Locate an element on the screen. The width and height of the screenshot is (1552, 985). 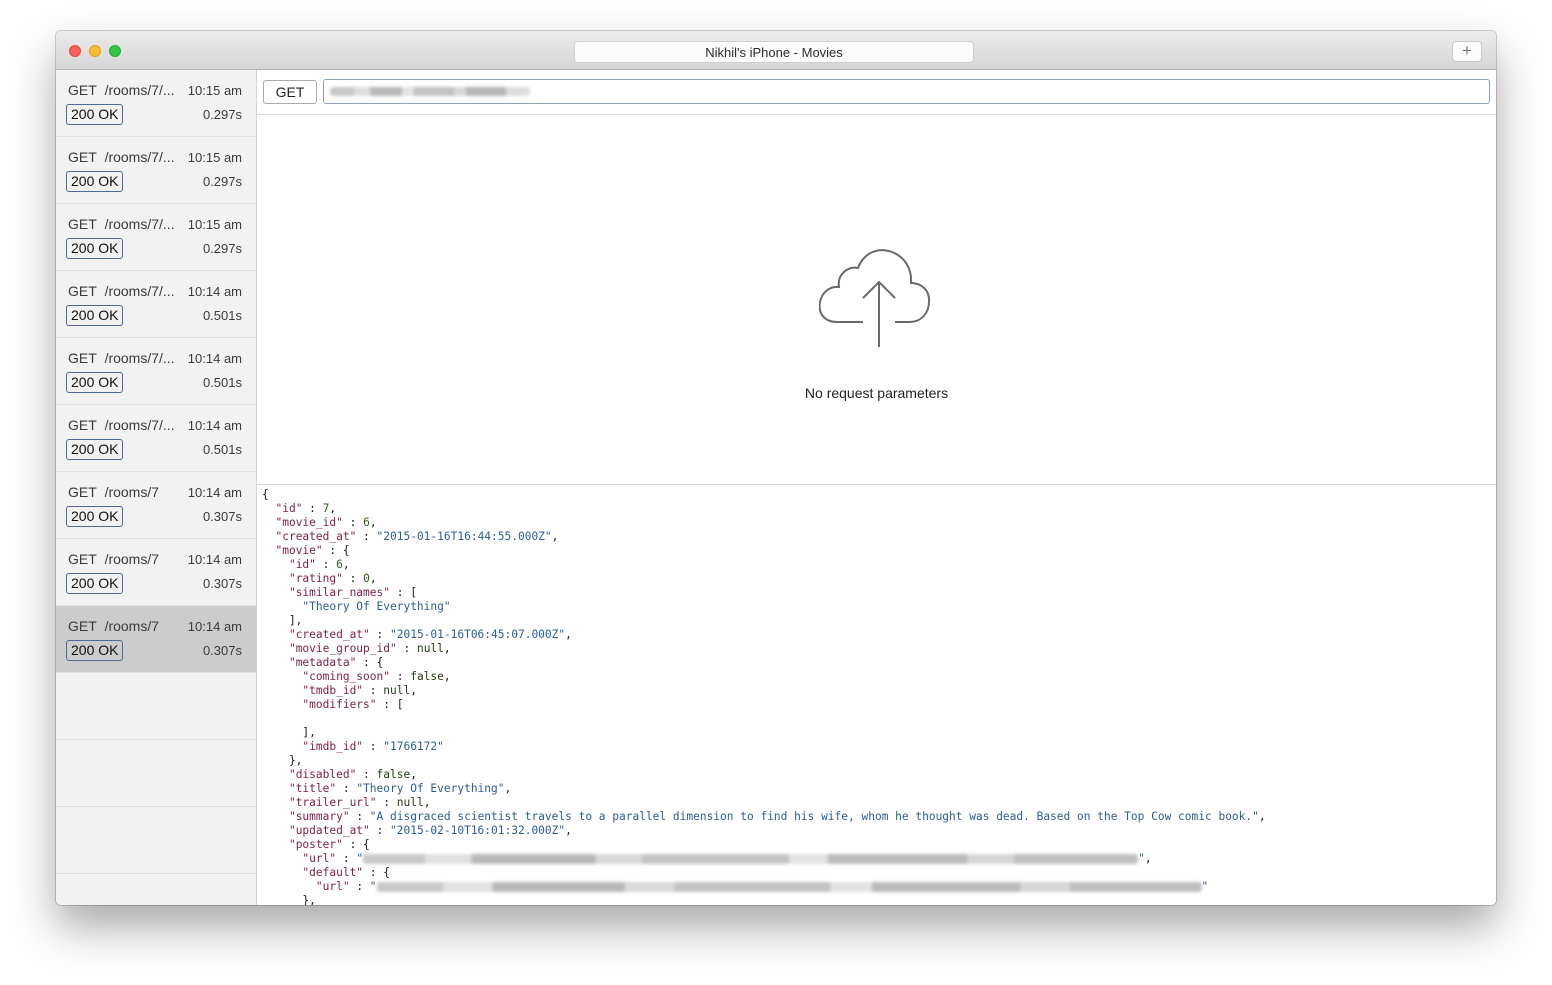
zoom-window-button is located at coordinates (115, 51).